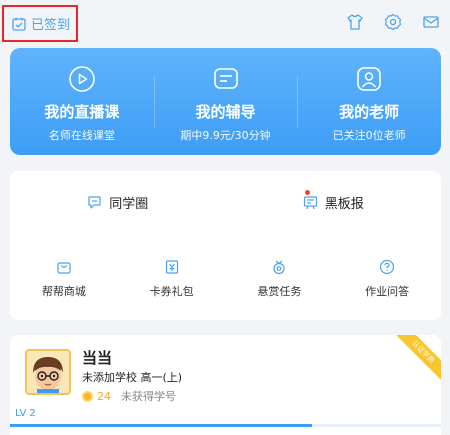 Image resolution: width=450 pixels, height=435 pixels. I want to click on classmates-circle-entry: 同学圈, so click(118, 202).